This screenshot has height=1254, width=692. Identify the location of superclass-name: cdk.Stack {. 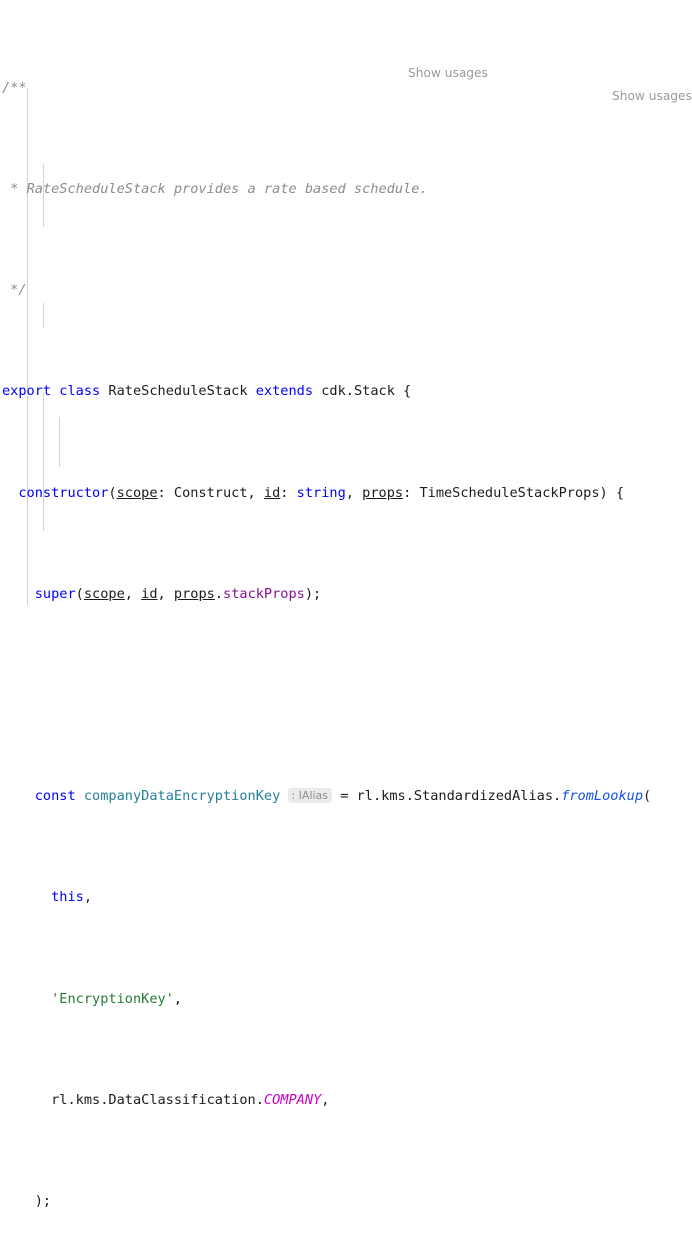
(366, 391).